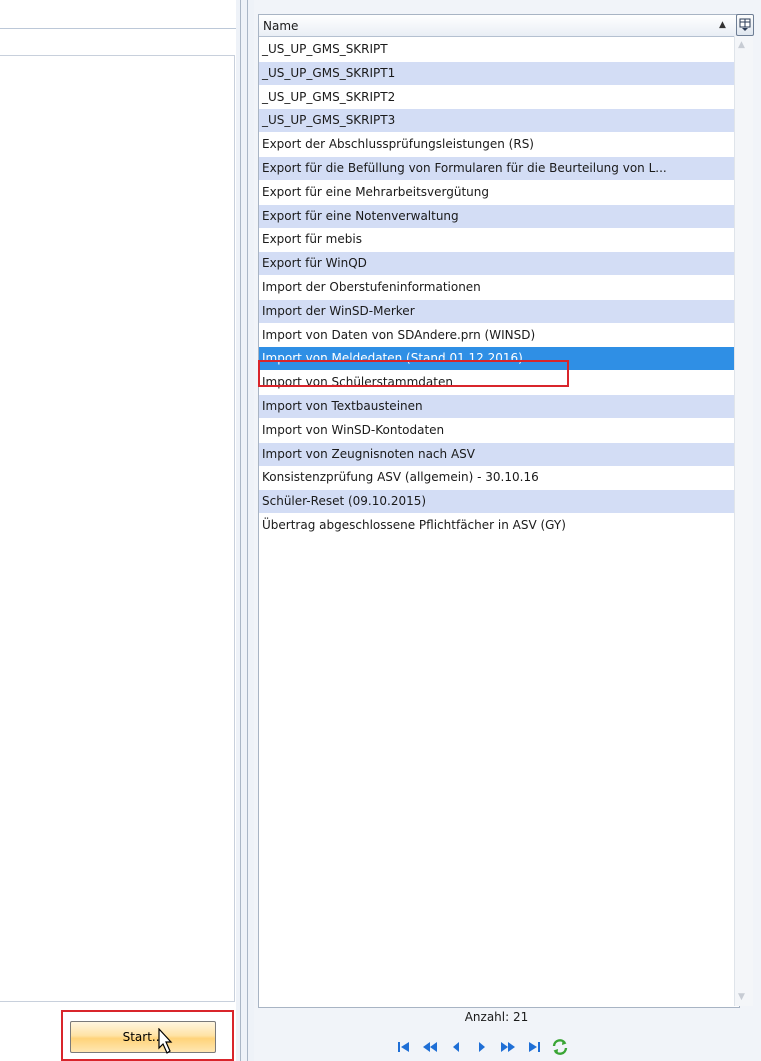 The image size is (761, 1061). What do you see at coordinates (508, 1047) in the screenshot?
I see `next-page-icon` at bounding box center [508, 1047].